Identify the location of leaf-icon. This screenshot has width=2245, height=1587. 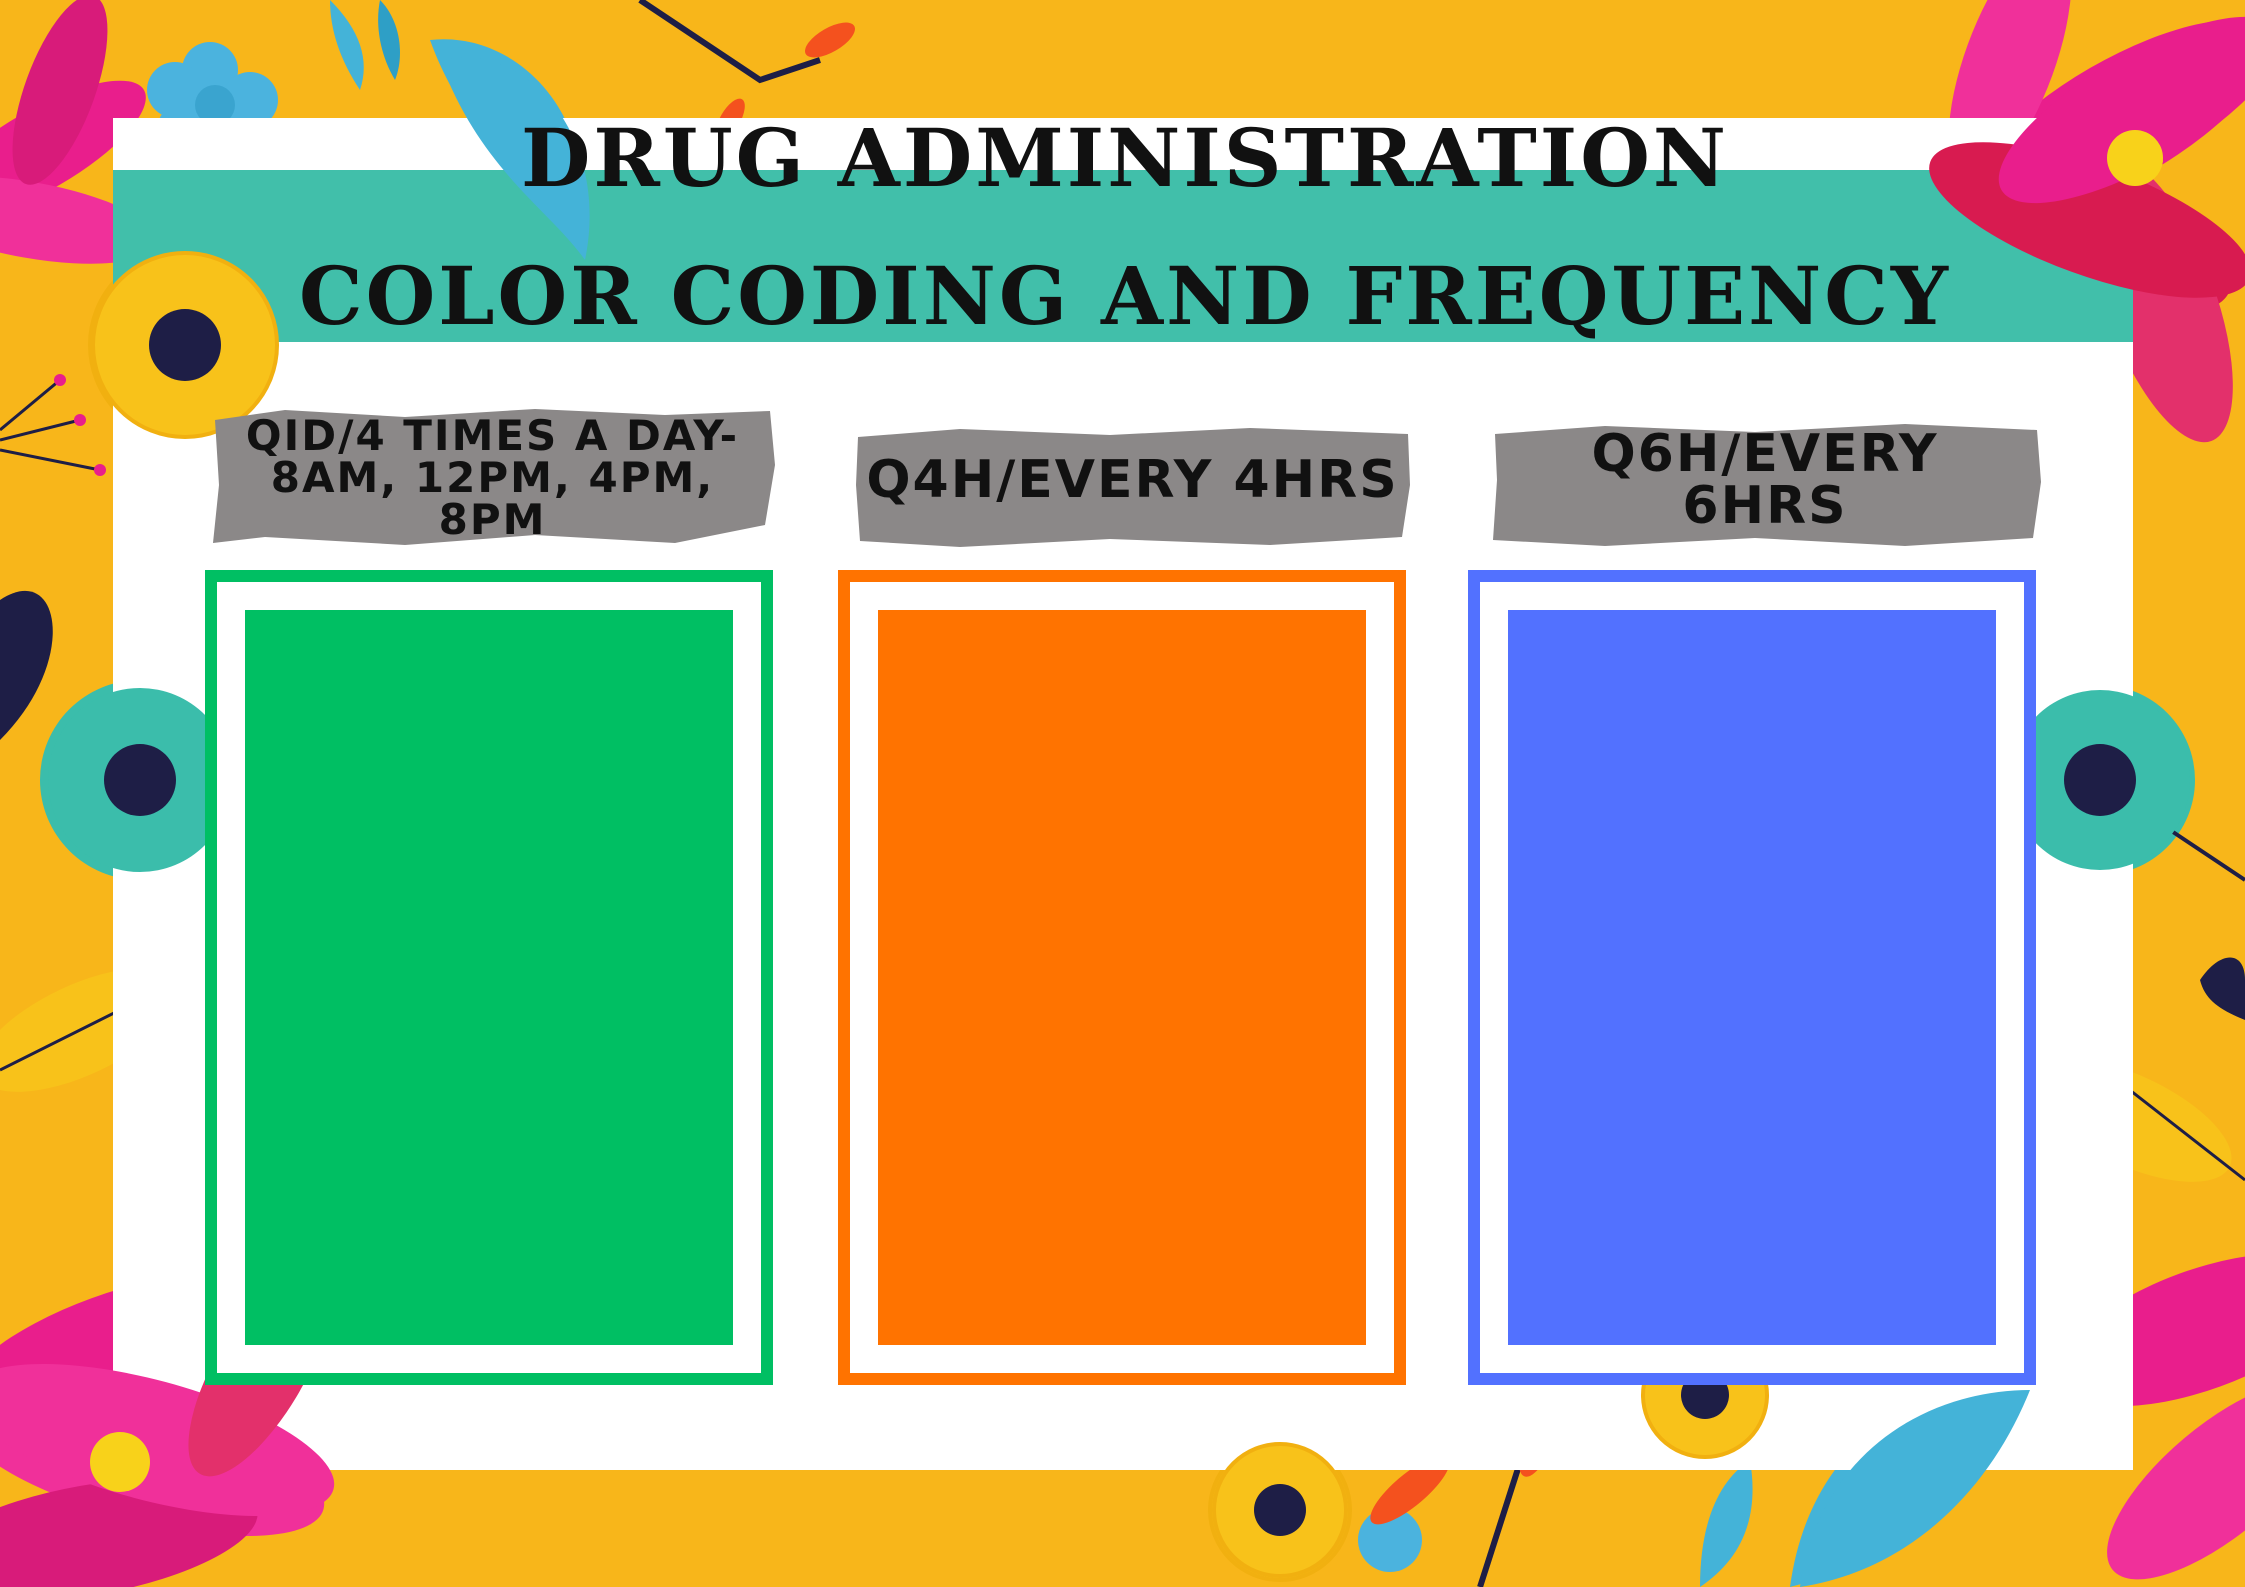
(1915, 1488).